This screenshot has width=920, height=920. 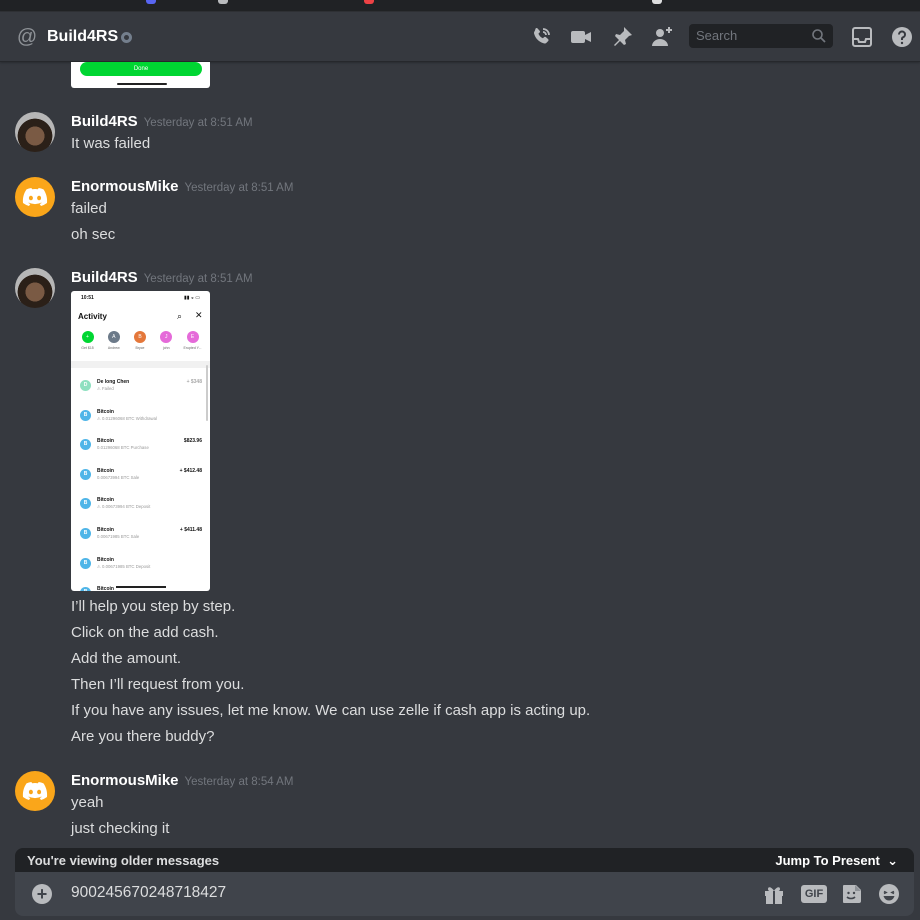 I want to click on channel-header: @ Build4RS Search, so click(x=460, y=37).